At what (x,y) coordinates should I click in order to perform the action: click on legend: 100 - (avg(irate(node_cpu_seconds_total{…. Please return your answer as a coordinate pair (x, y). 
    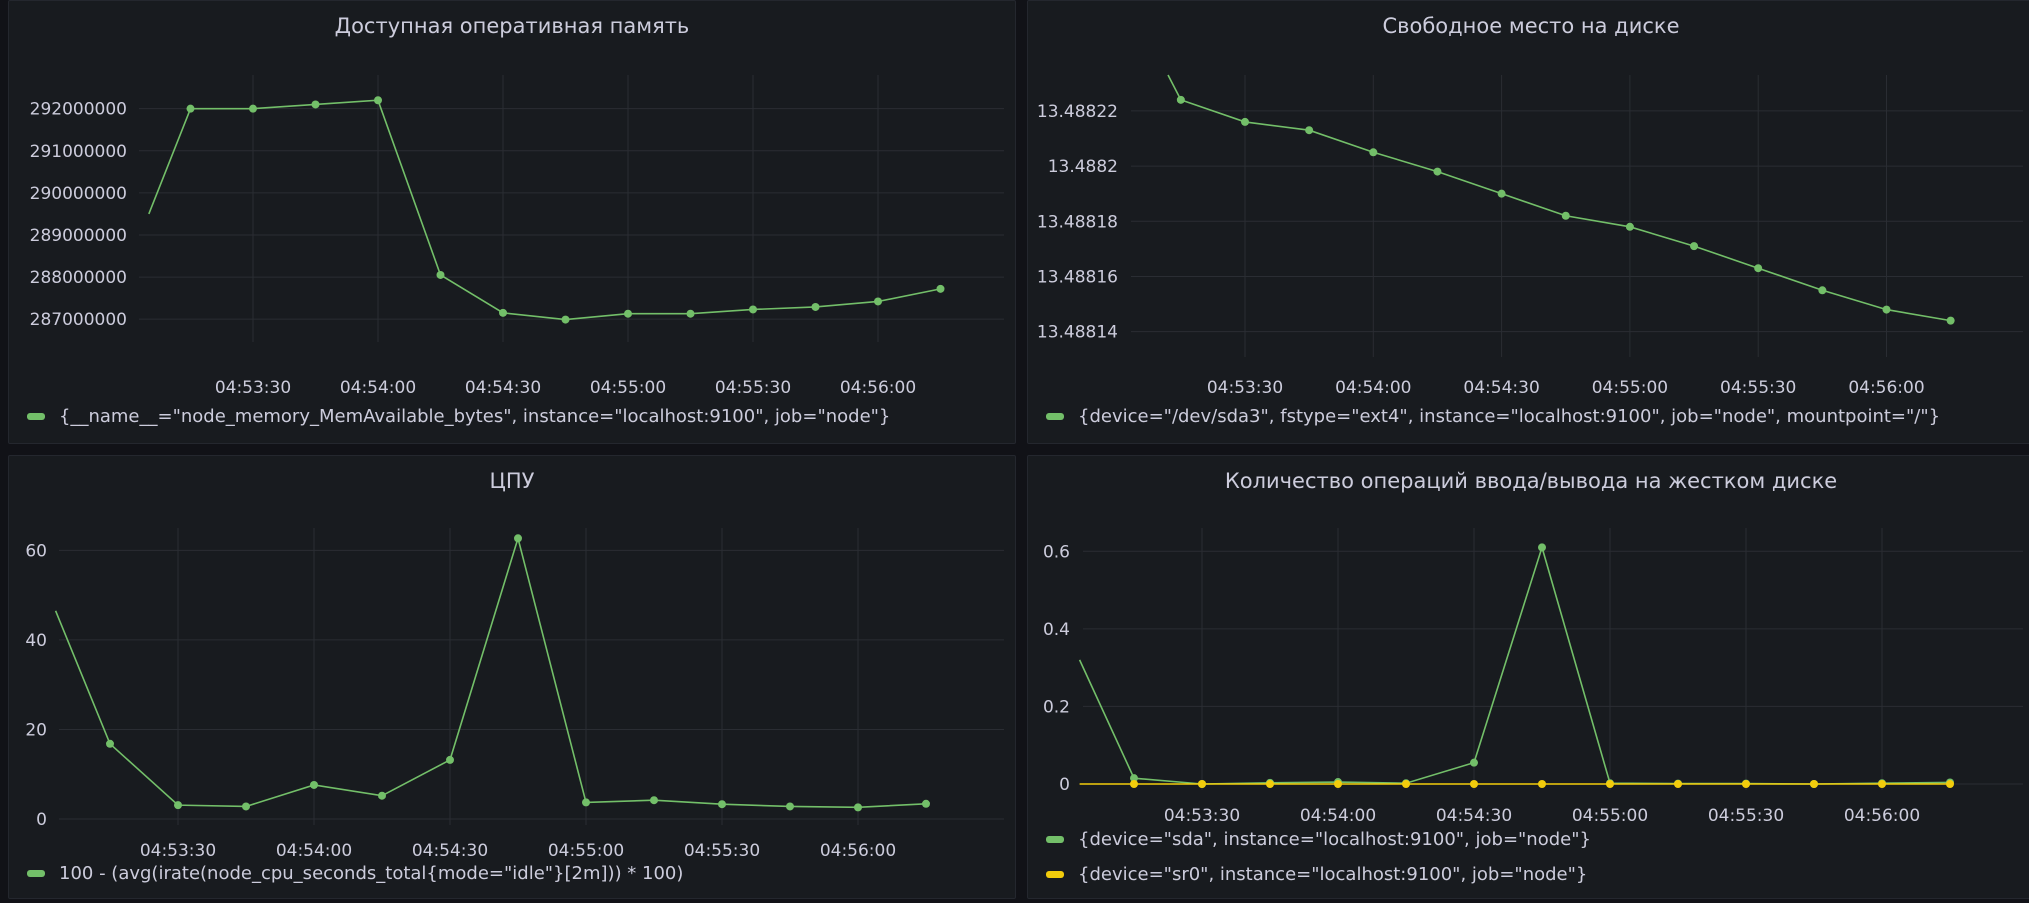
    Looking at the image, I should click on (355, 873).